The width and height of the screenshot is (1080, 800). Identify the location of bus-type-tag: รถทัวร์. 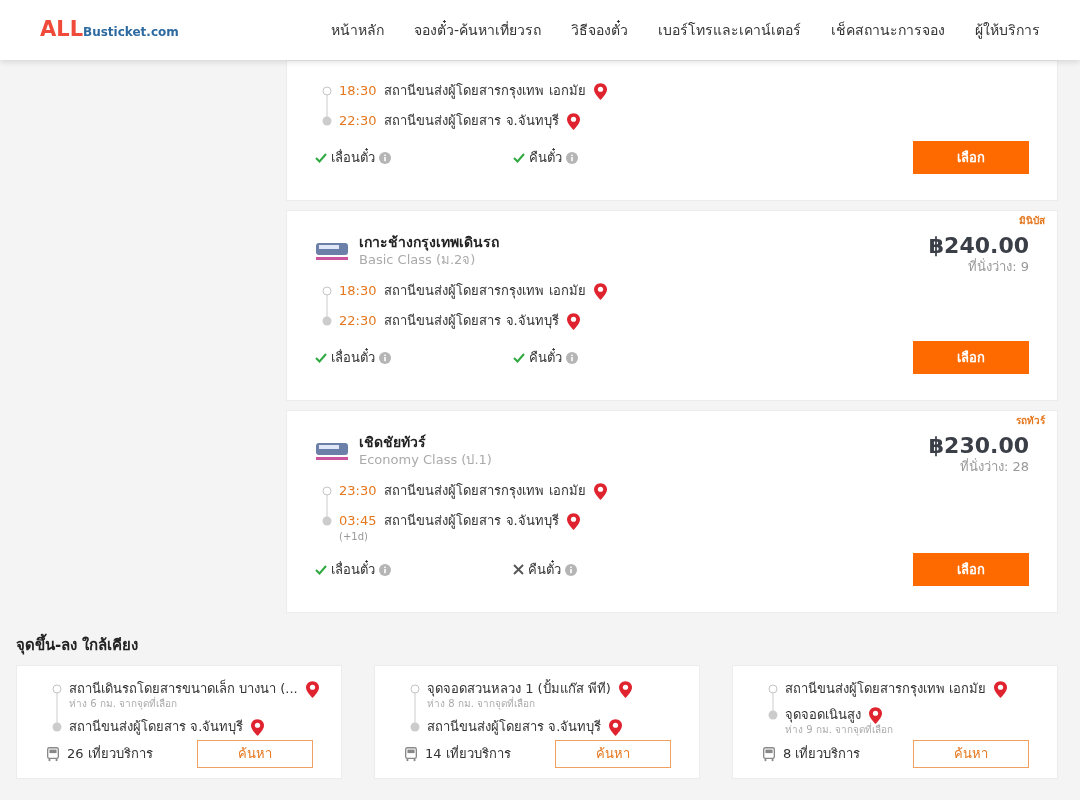
(1030, 420).